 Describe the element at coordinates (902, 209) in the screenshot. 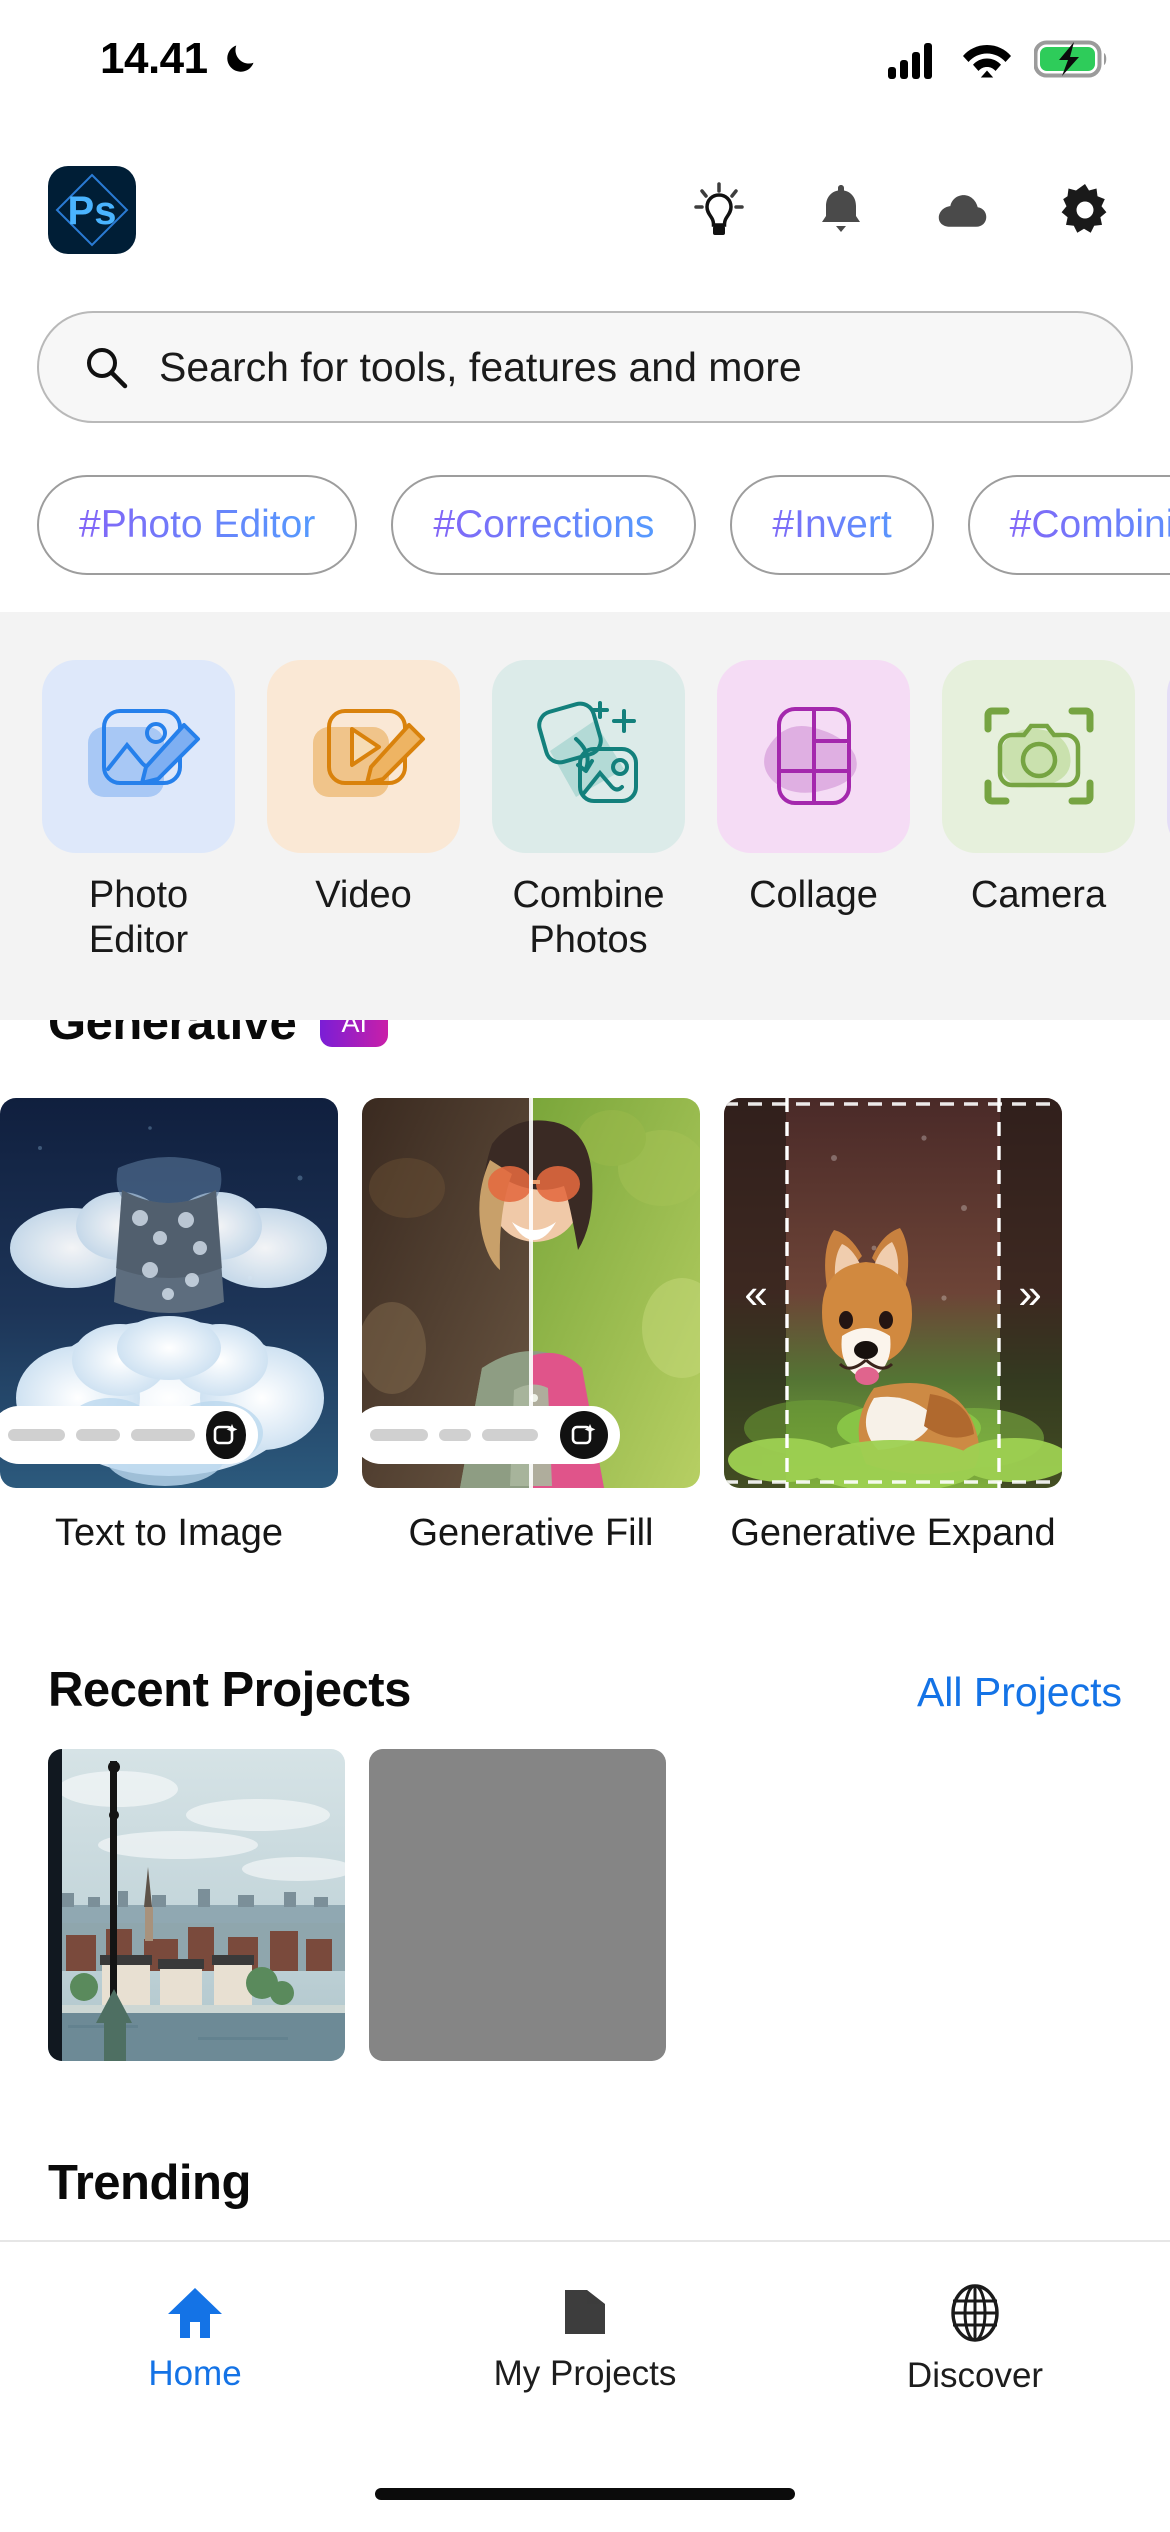

I see `app-header-actions` at that location.